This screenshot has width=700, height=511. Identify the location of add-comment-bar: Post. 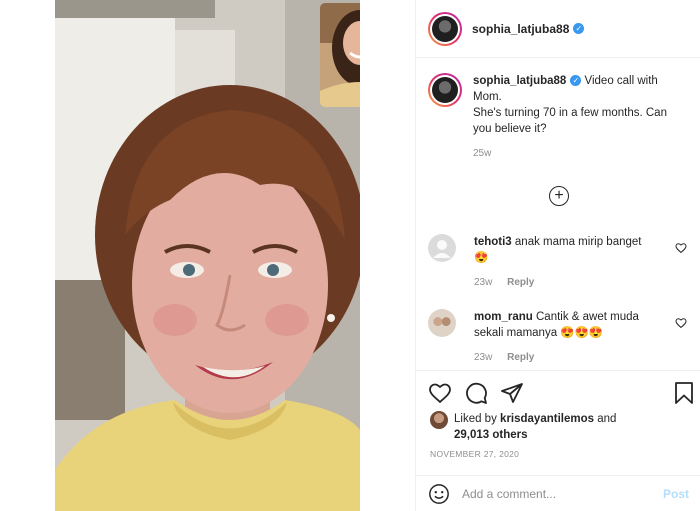
(558, 493).